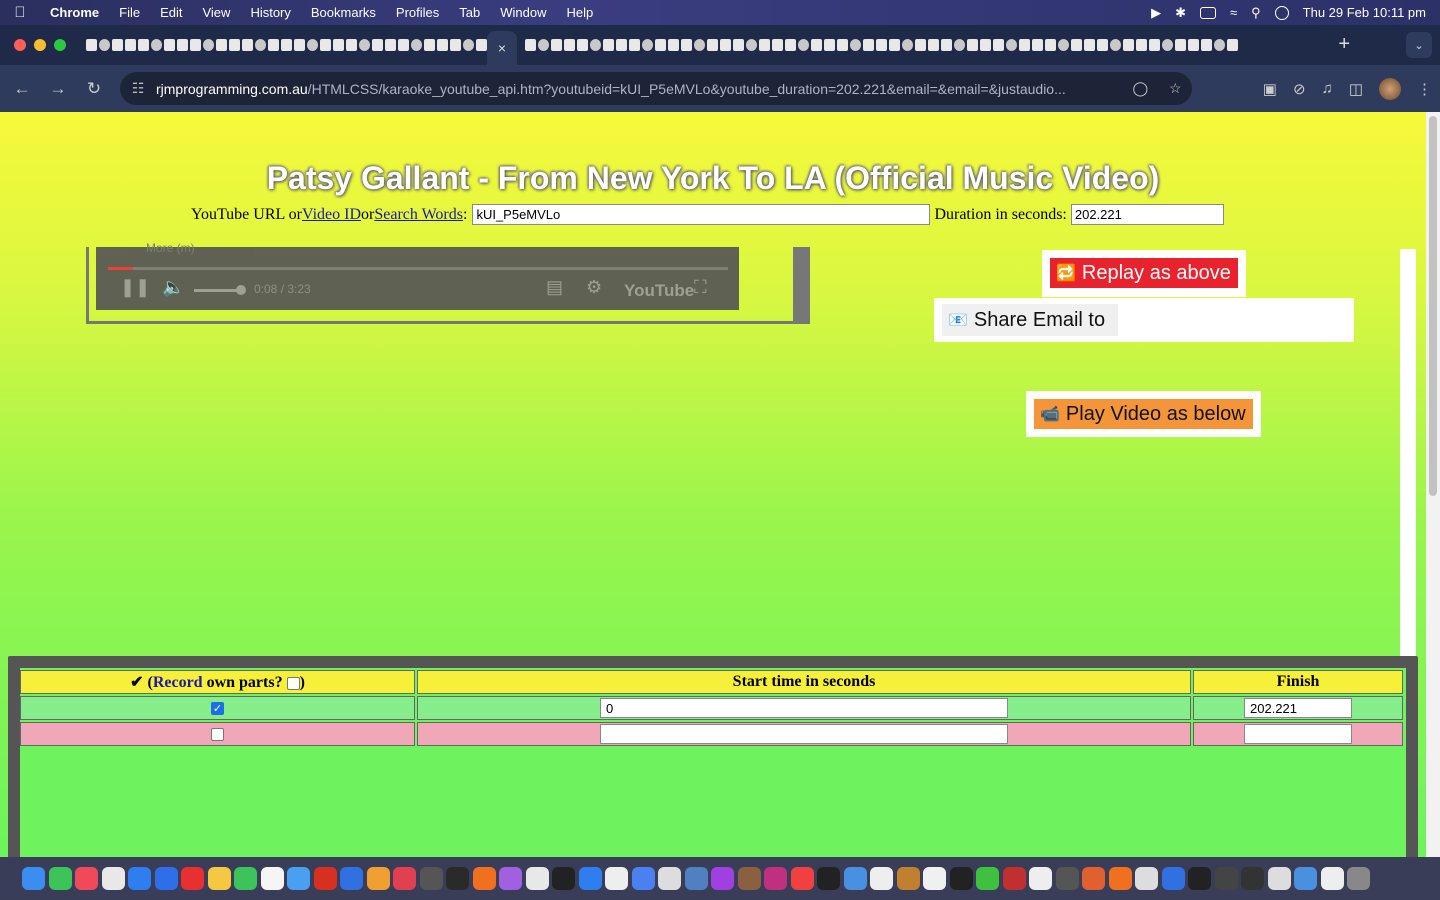 This screenshot has width=1440, height=900. Describe the element at coordinates (331, 215) in the screenshot. I see `video-id-link: Video ID` at that location.